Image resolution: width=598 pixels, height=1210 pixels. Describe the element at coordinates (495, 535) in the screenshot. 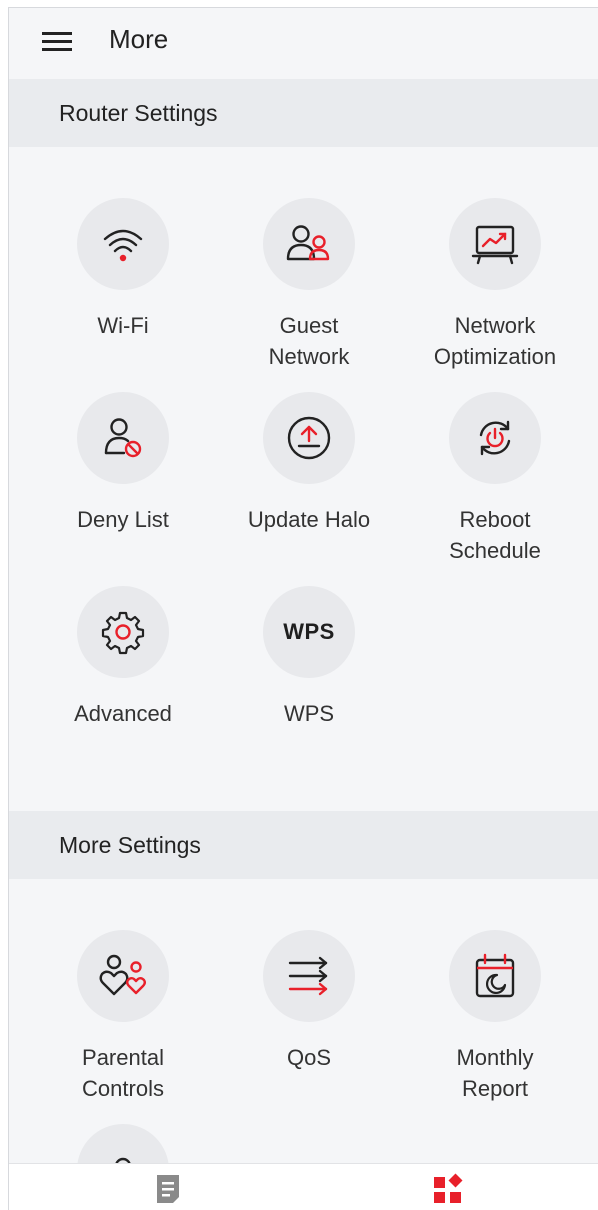

I see `tile-label: Reboot Schedule` at that location.